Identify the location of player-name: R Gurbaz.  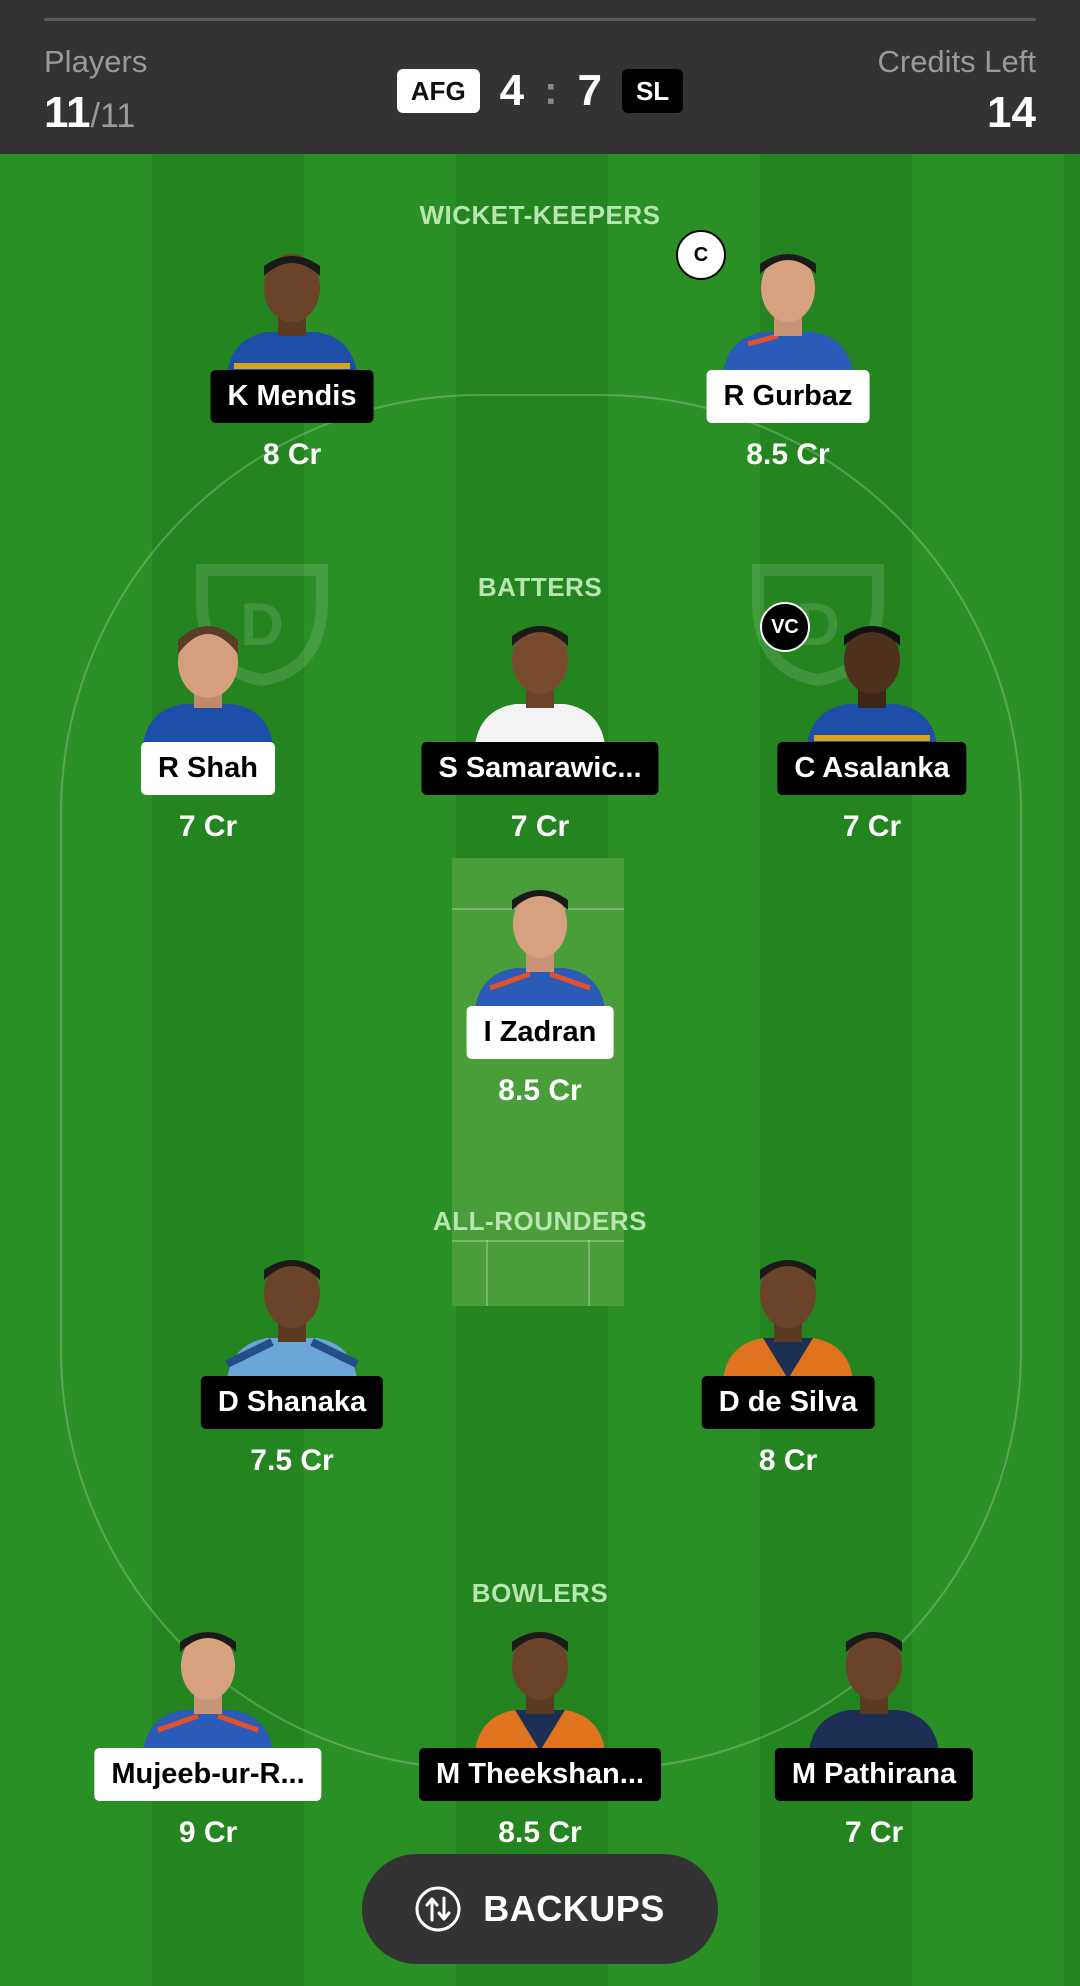
(788, 396).